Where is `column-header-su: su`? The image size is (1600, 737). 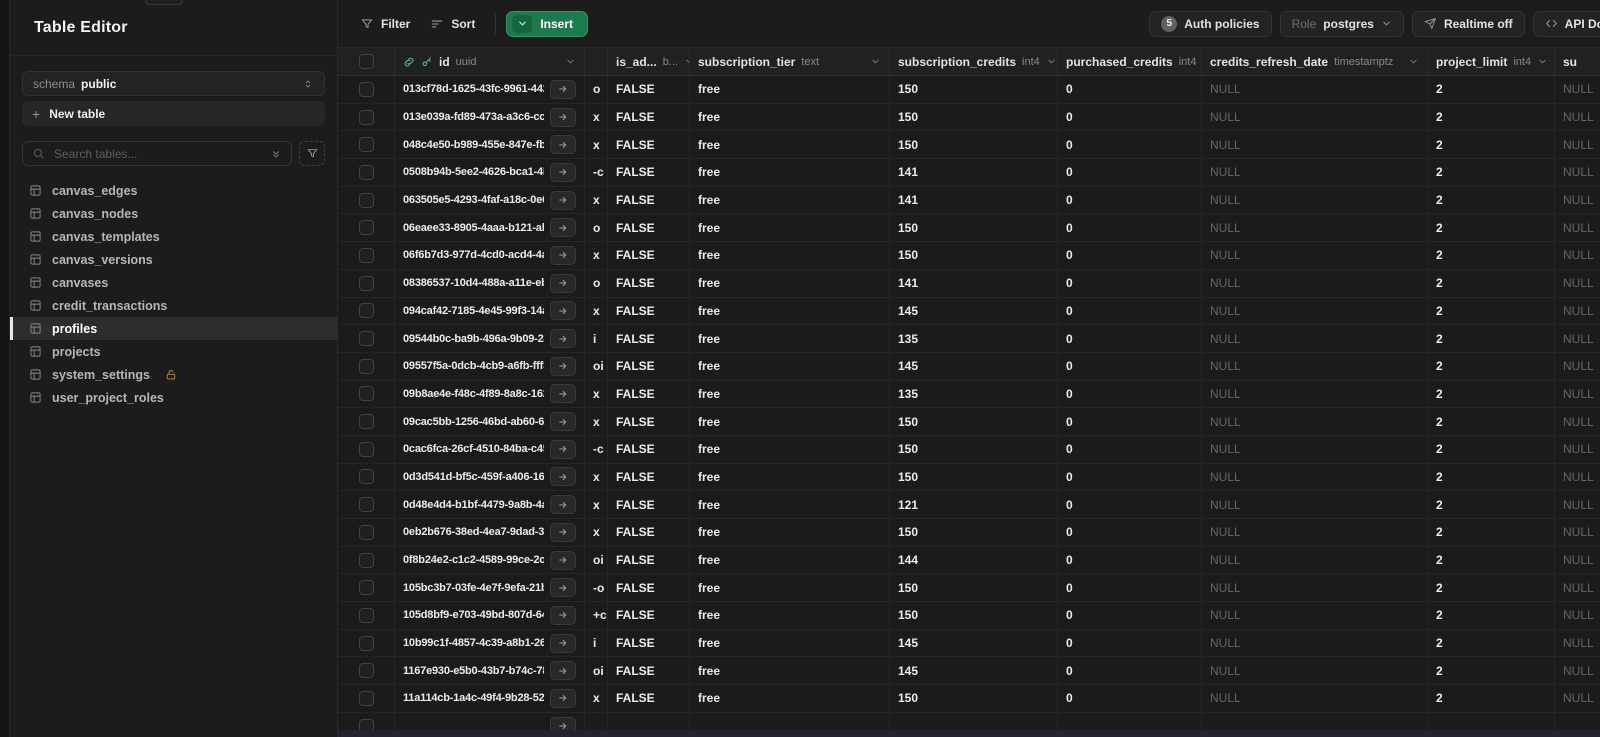
column-header-su: su is located at coordinates (1577, 61).